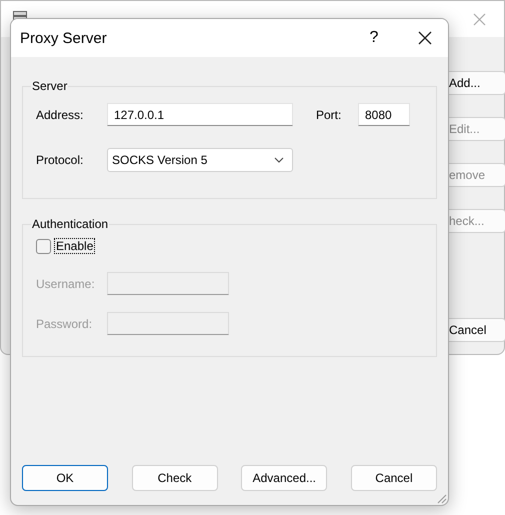 Image resolution: width=505 pixels, height=515 pixels. What do you see at coordinates (65, 478) in the screenshot?
I see `dialog-button: OK` at bounding box center [65, 478].